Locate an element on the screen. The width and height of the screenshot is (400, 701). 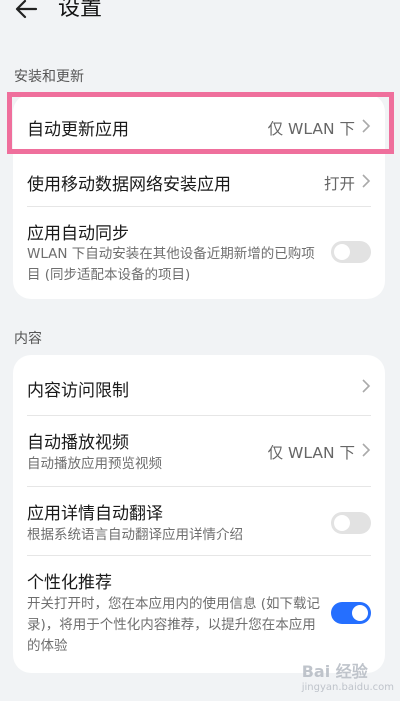
auto-sync-toggle is located at coordinates (351, 252).